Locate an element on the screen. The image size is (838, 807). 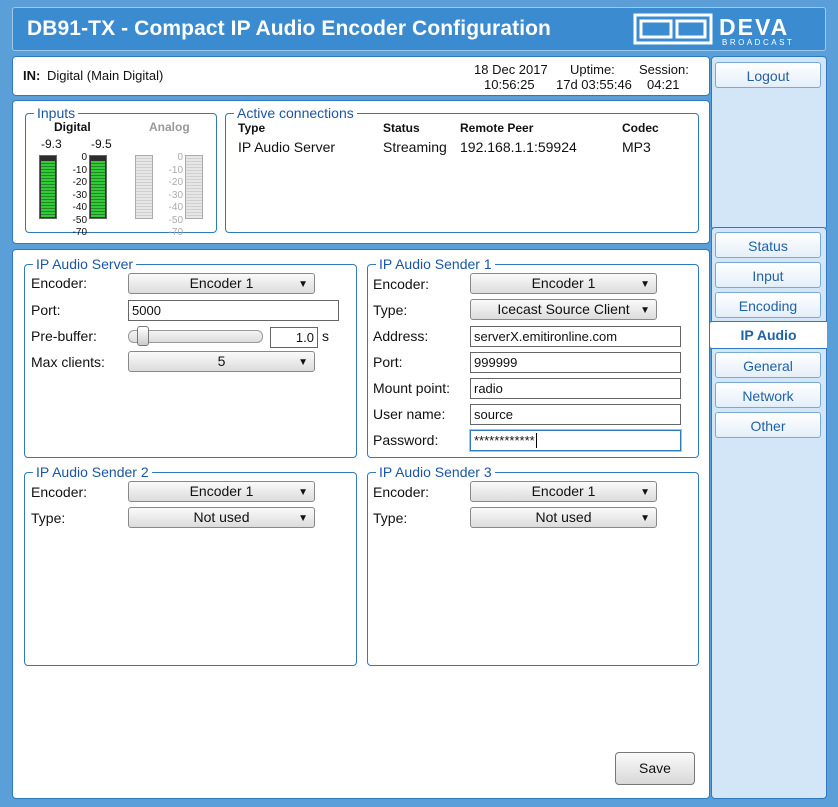
sender3-encoder-select: Encoder 1 ▼ is located at coordinates (563, 491).